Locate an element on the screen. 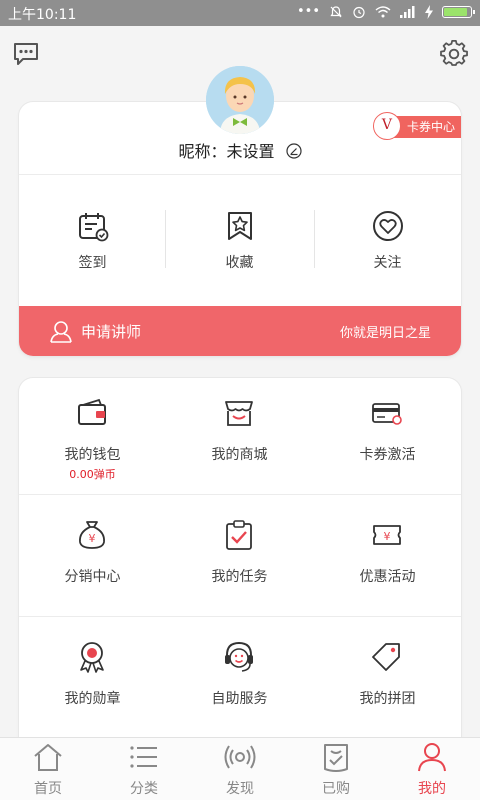  checkin-label: 签到 is located at coordinates (92, 263).